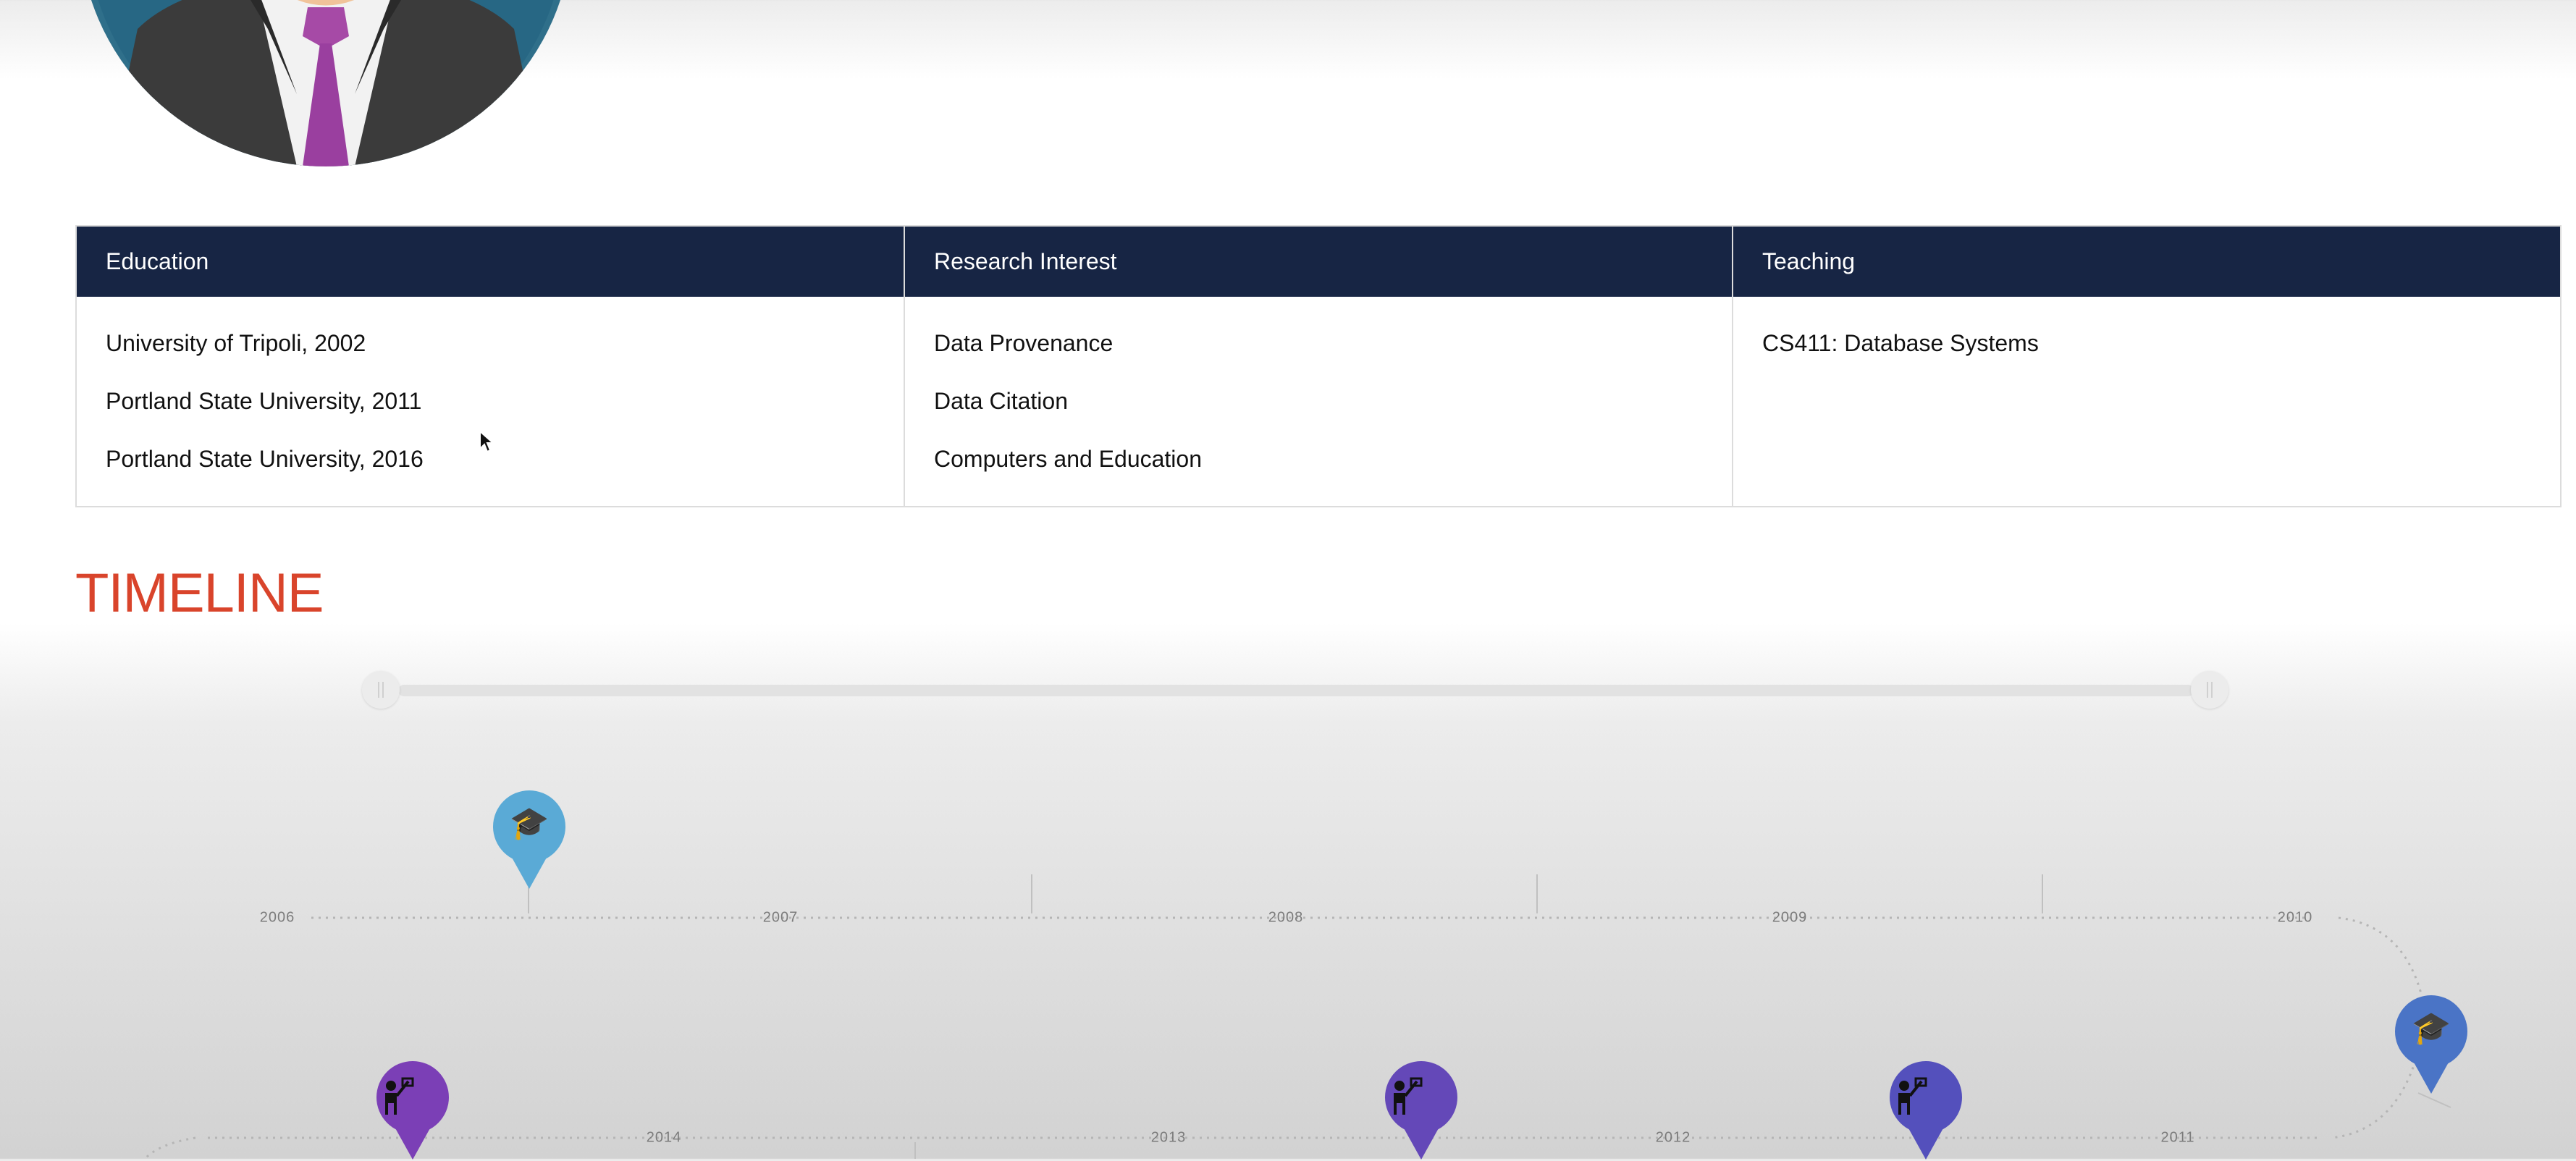  I want to click on year-label-2006: 2006, so click(277, 917).